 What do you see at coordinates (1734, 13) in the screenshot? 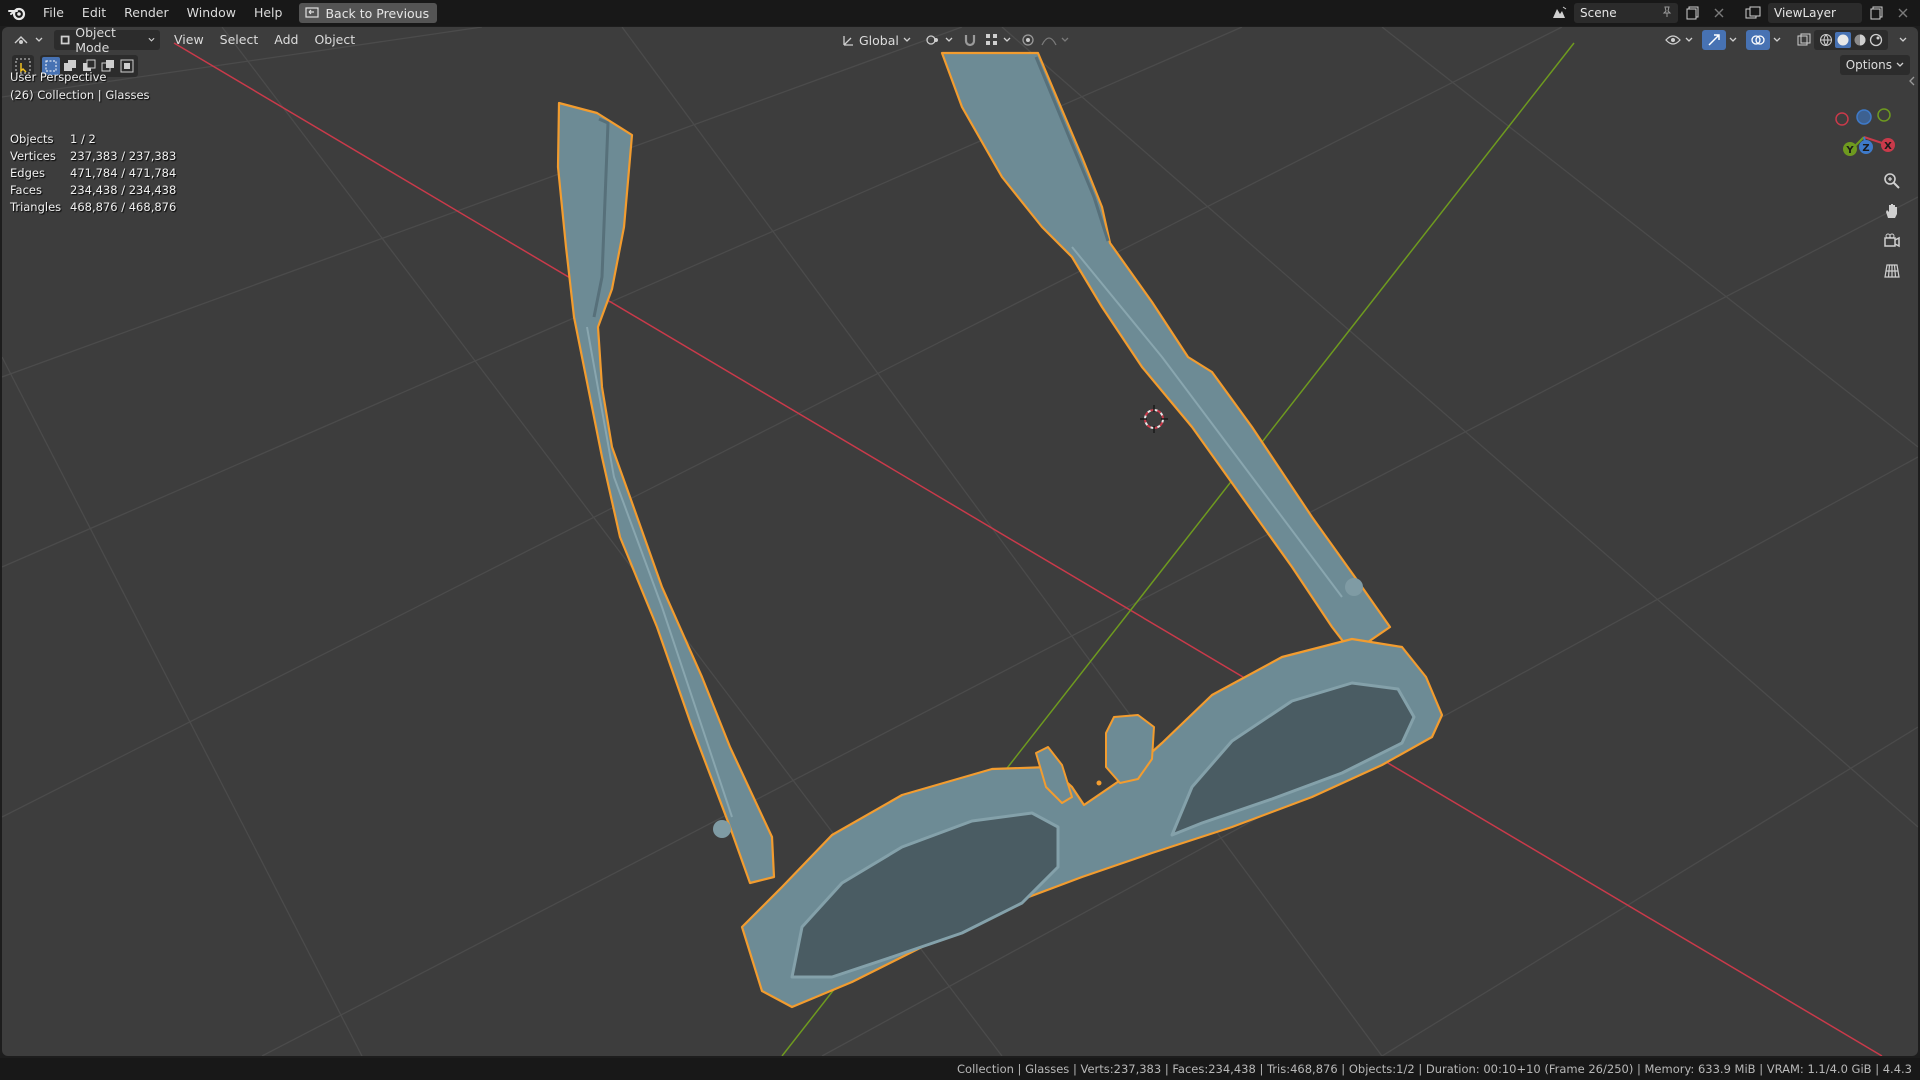
I see `top-right-controls: Scene ViewLayer` at bounding box center [1734, 13].